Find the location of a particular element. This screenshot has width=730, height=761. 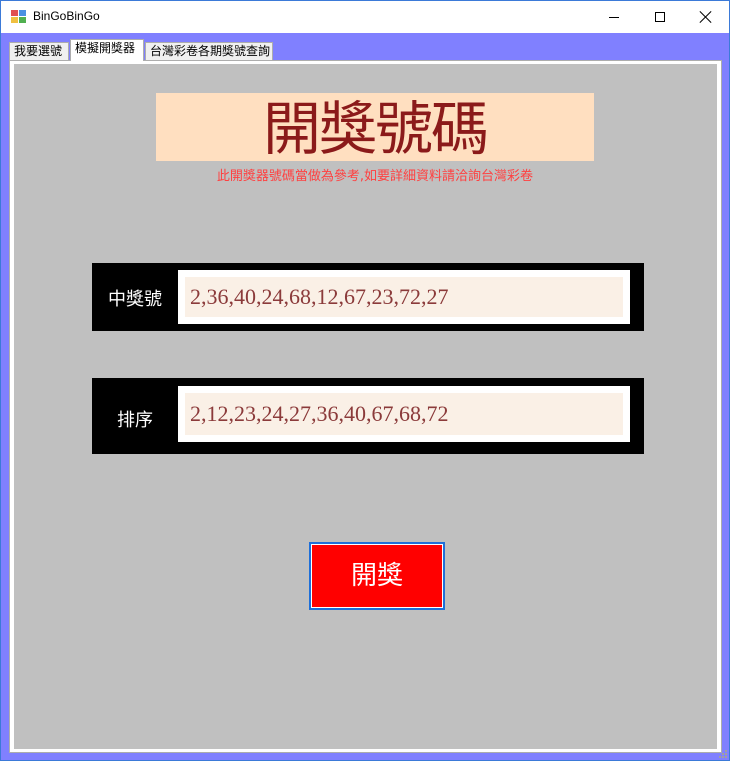

sorted-numbers-value: 2,12,23,24,27,36,40,67,68,72 is located at coordinates (404, 414).